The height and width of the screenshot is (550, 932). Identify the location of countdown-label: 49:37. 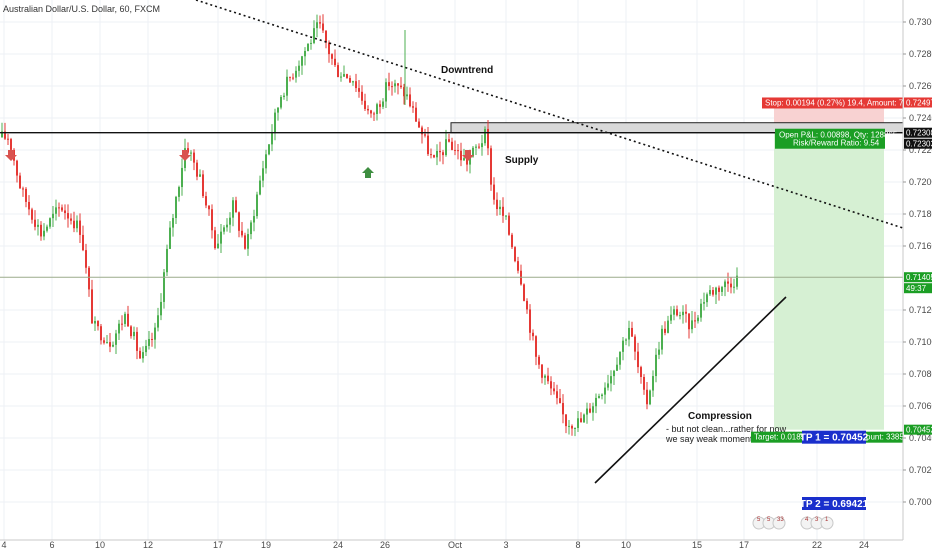
(918, 288).